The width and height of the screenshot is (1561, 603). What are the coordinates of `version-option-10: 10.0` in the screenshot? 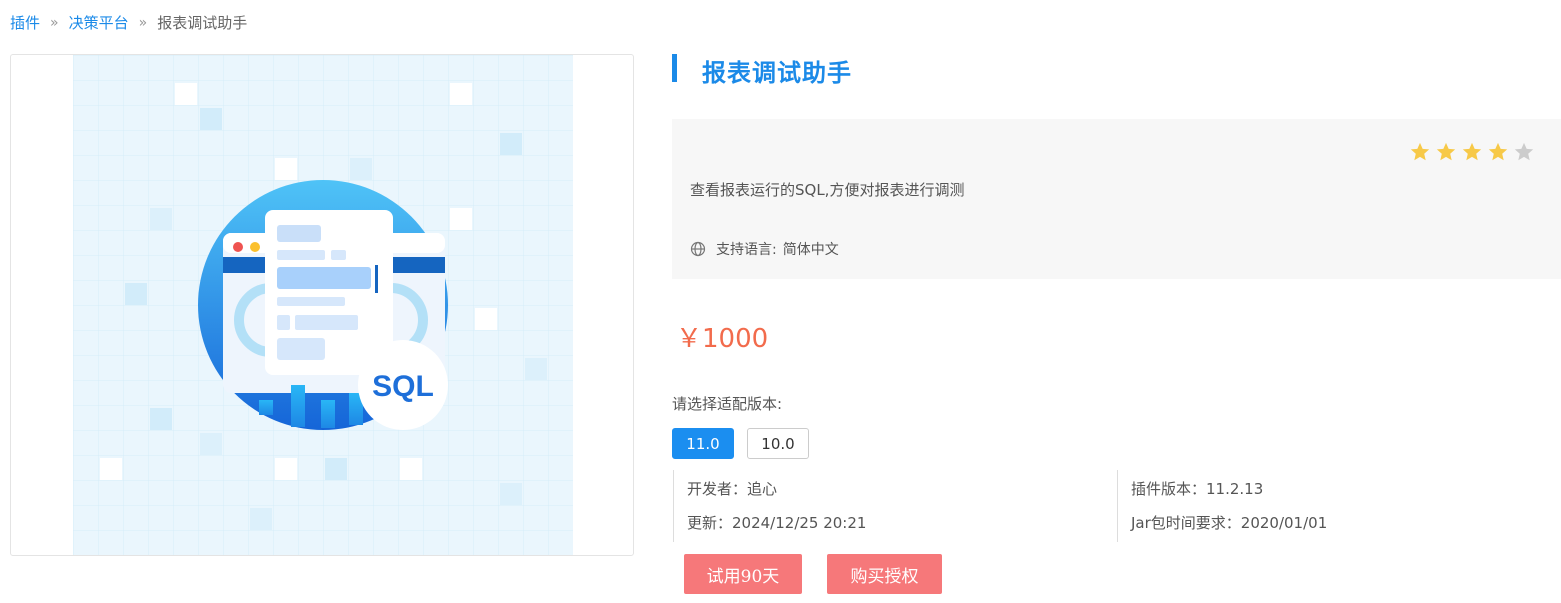 It's located at (778, 443).